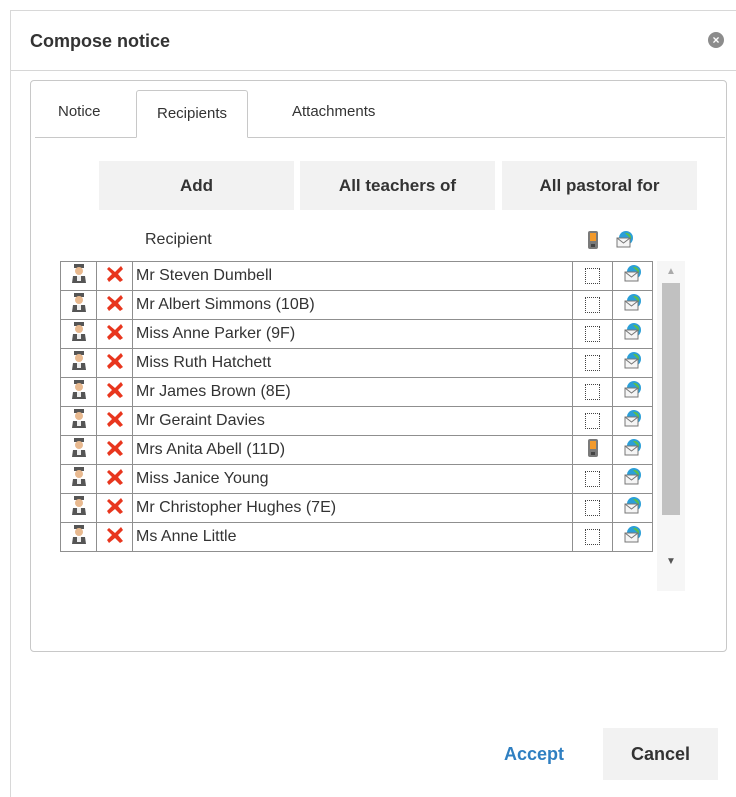 The height and width of the screenshot is (797, 736). I want to click on all-teachers-of-button: All teachers of, so click(397, 185).